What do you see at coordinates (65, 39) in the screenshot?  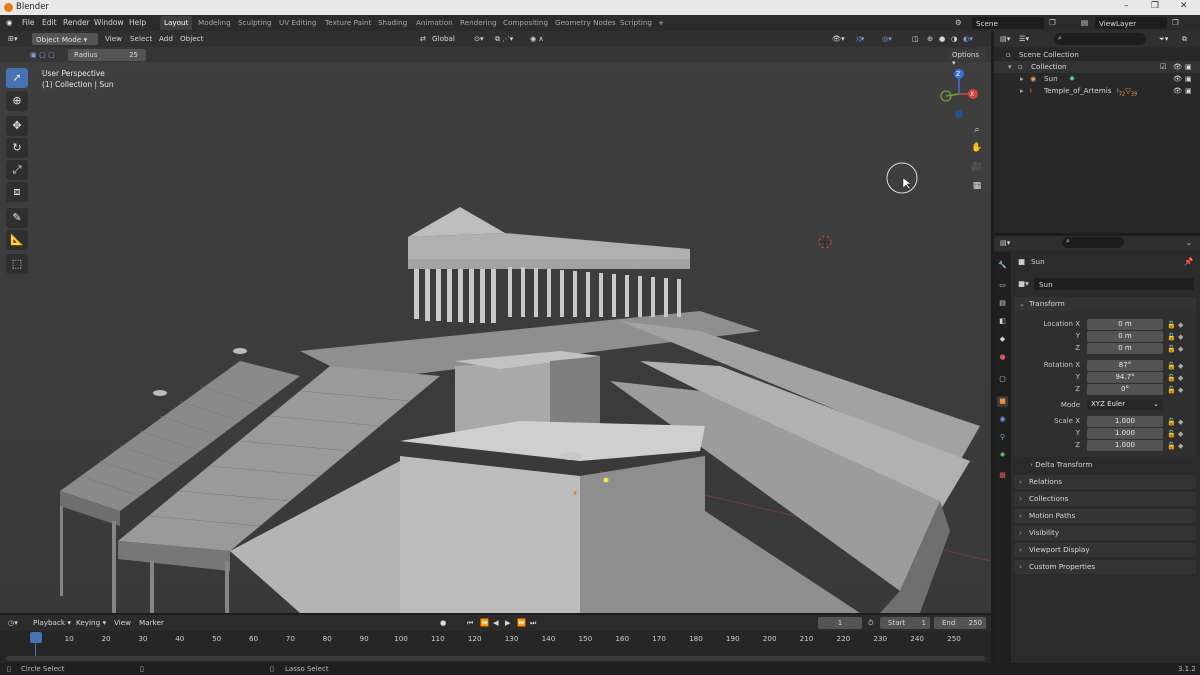 I see `mode-selector: Object Mode ▾` at bounding box center [65, 39].